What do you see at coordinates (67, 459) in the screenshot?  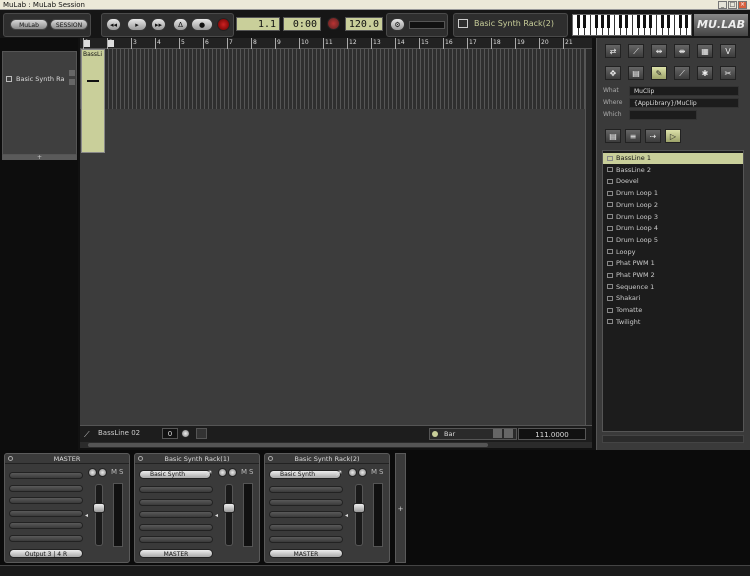 I see `strip-header: MASTER` at bounding box center [67, 459].